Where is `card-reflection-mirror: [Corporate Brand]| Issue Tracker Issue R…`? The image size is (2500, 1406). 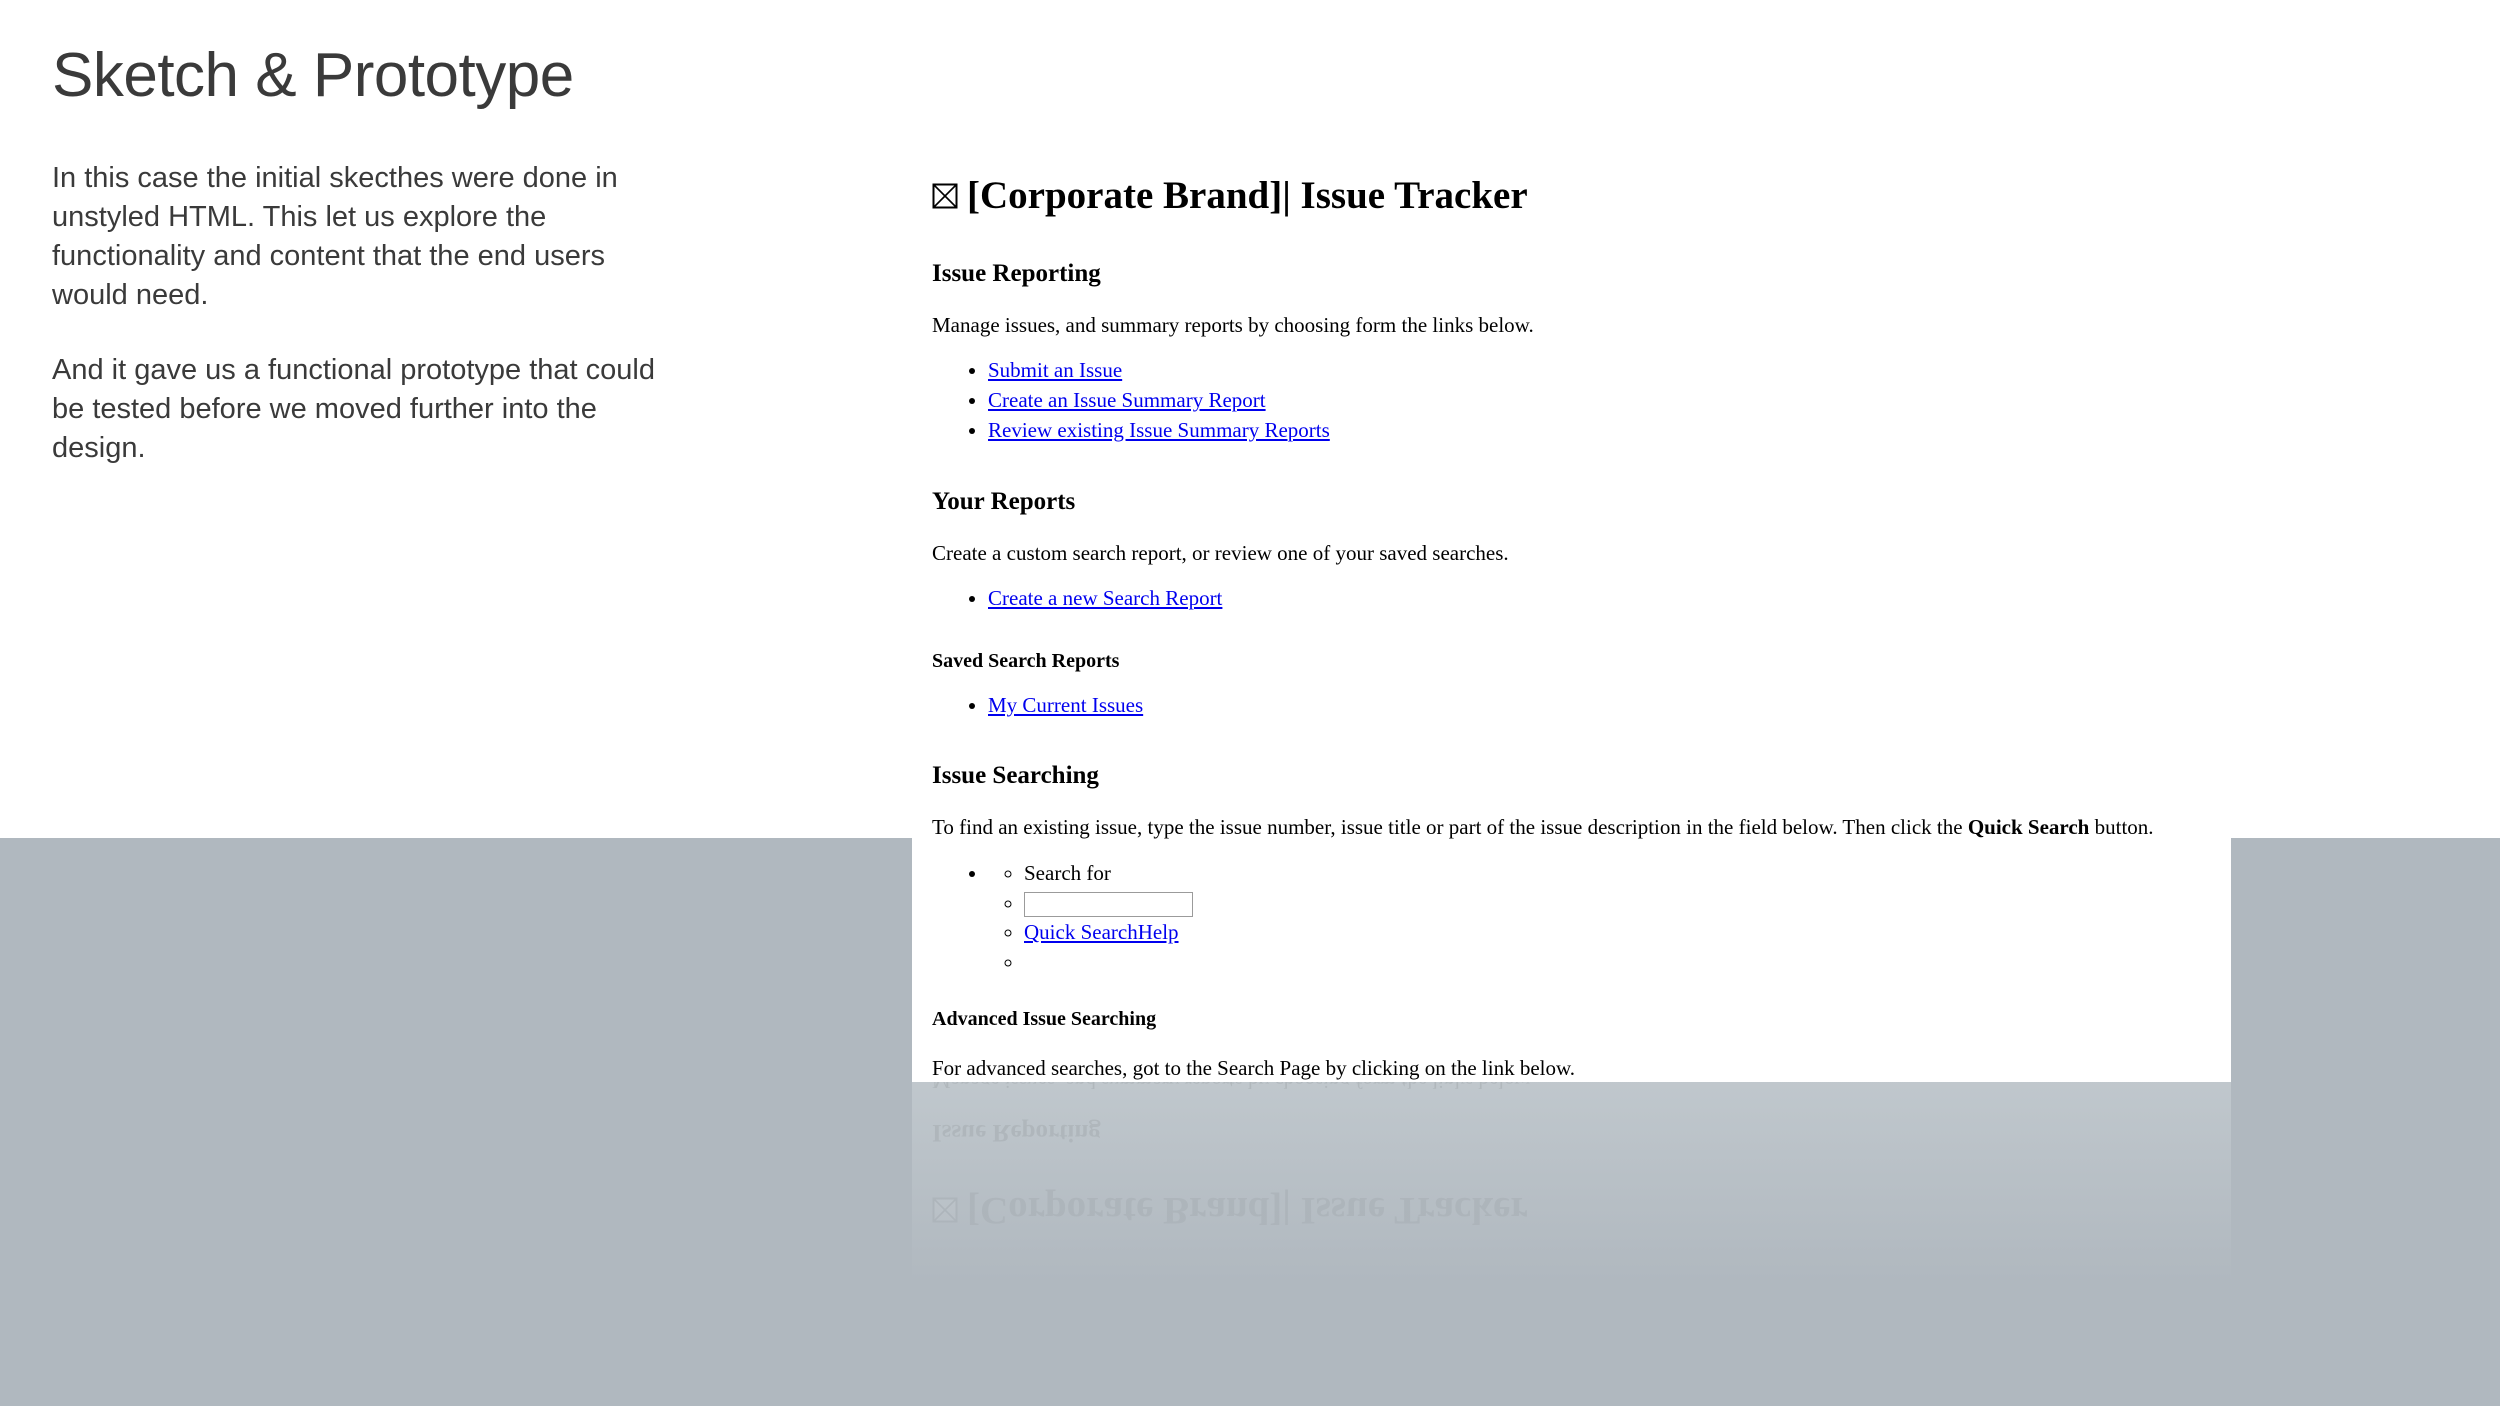
card-reflection-mirror: [Corporate Brand]| Issue Tracker Issue R… is located at coordinates (1571, 1244).